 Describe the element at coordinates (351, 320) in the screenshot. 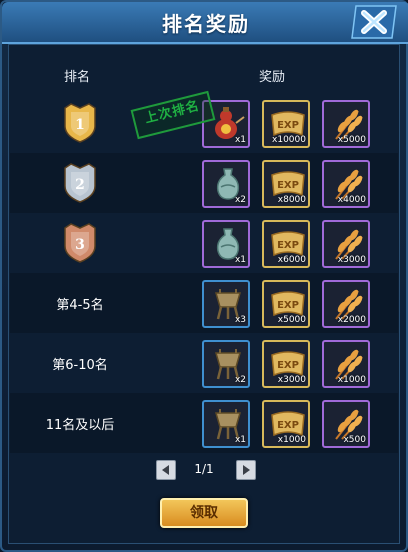

I see `item-quantity: x2000` at that location.